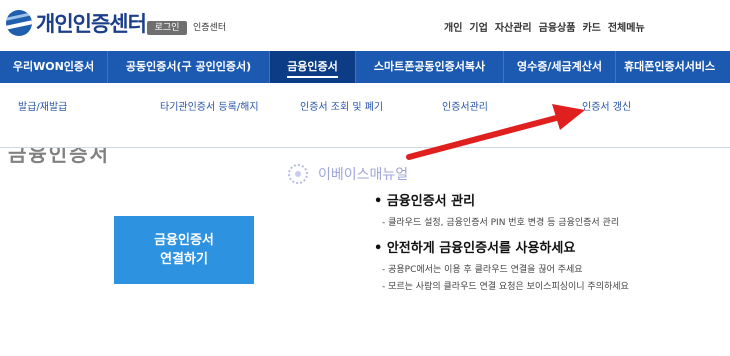 The height and width of the screenshot is (356, 730). I want to click on info-line: - 공용PC에서는 이용 후 클라우드 연결을 끊어 주세요, so click(482, 270).